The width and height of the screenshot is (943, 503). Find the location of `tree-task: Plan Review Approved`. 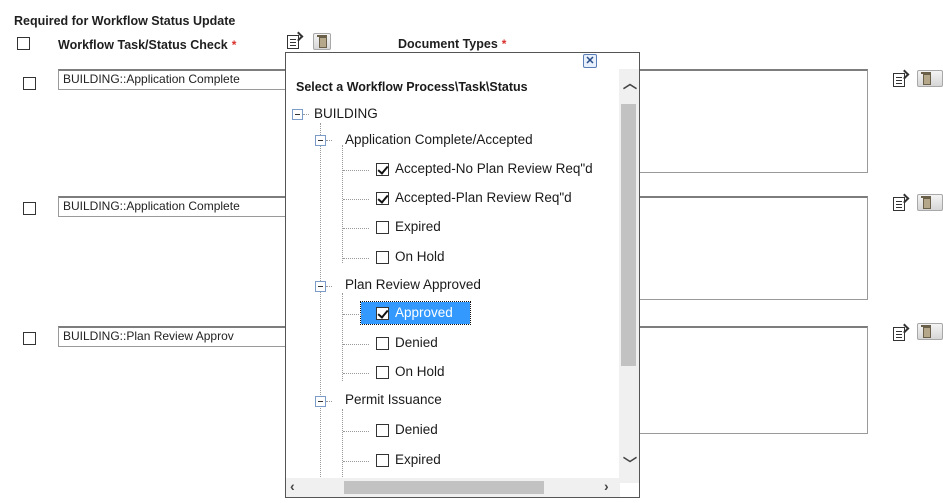

tree-task: Plan Review Approved is located at coordinates (413, 284).